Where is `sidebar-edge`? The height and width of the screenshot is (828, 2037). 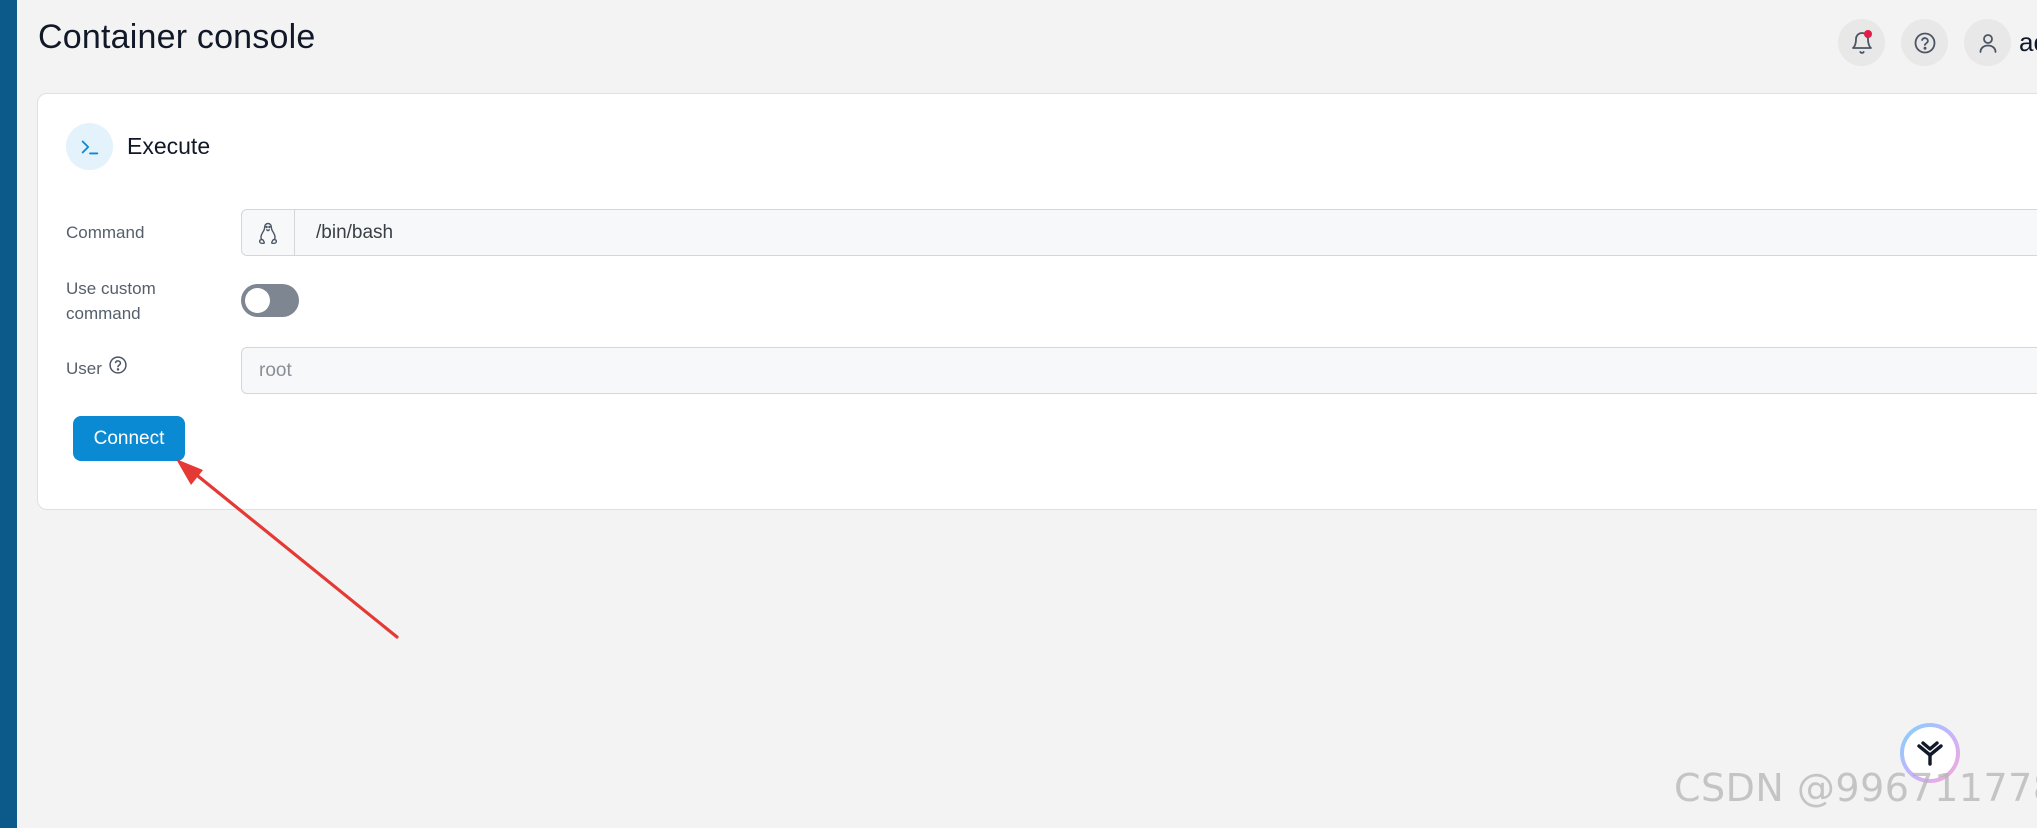 sidebar-edge is located at coordinates (8, 414).